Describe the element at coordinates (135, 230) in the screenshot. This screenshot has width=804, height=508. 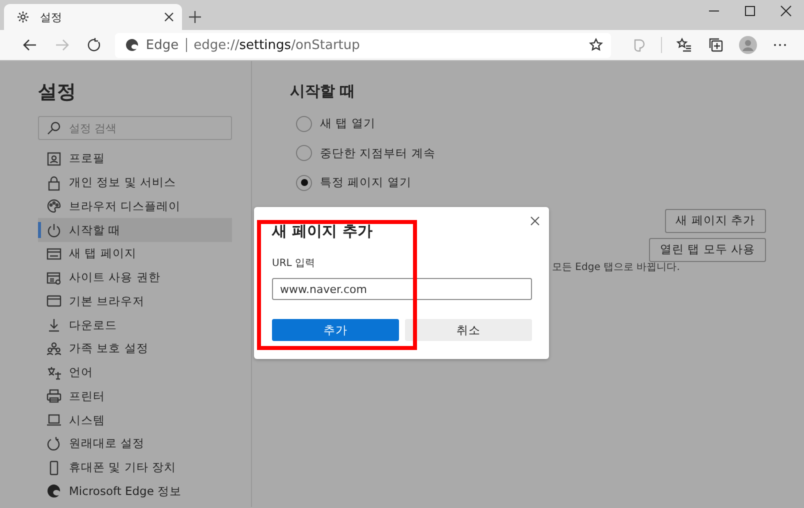
I see `sidebar-item: 시작할 때` at that location.